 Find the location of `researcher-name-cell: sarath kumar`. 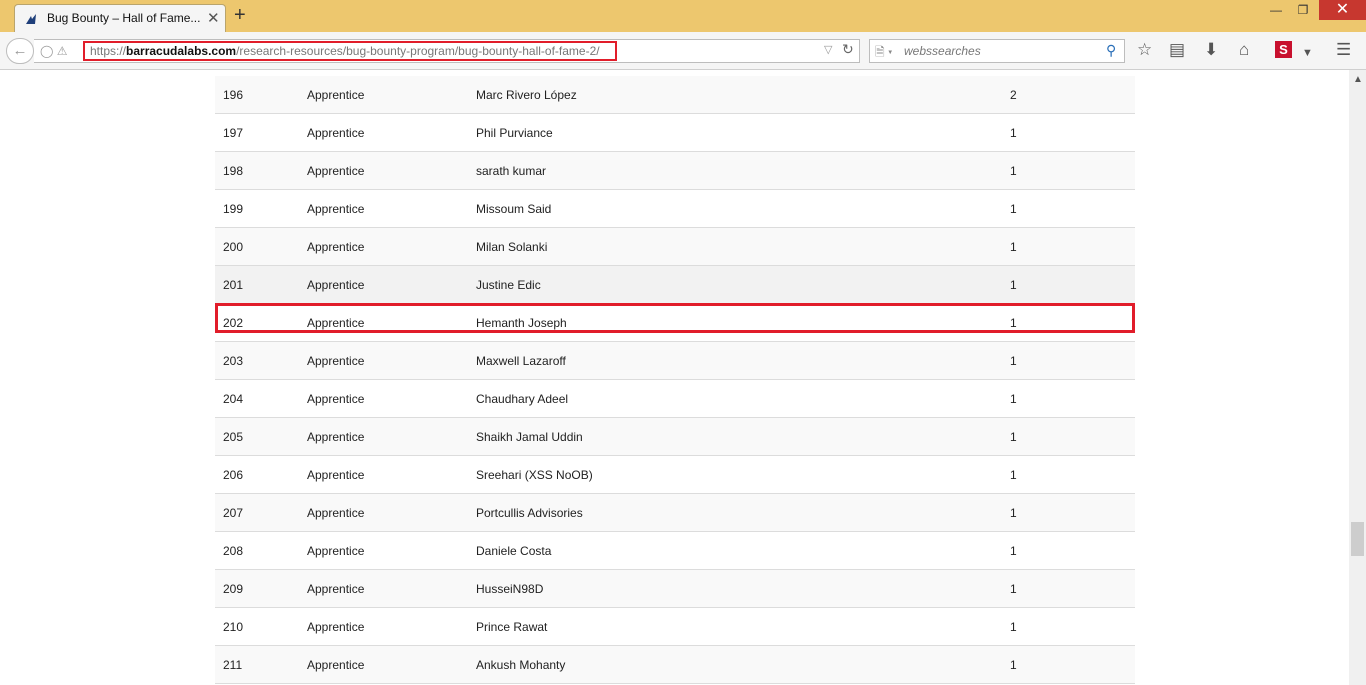

researcher-name-cell: sarath kumar is located at coordinates (511, 171).